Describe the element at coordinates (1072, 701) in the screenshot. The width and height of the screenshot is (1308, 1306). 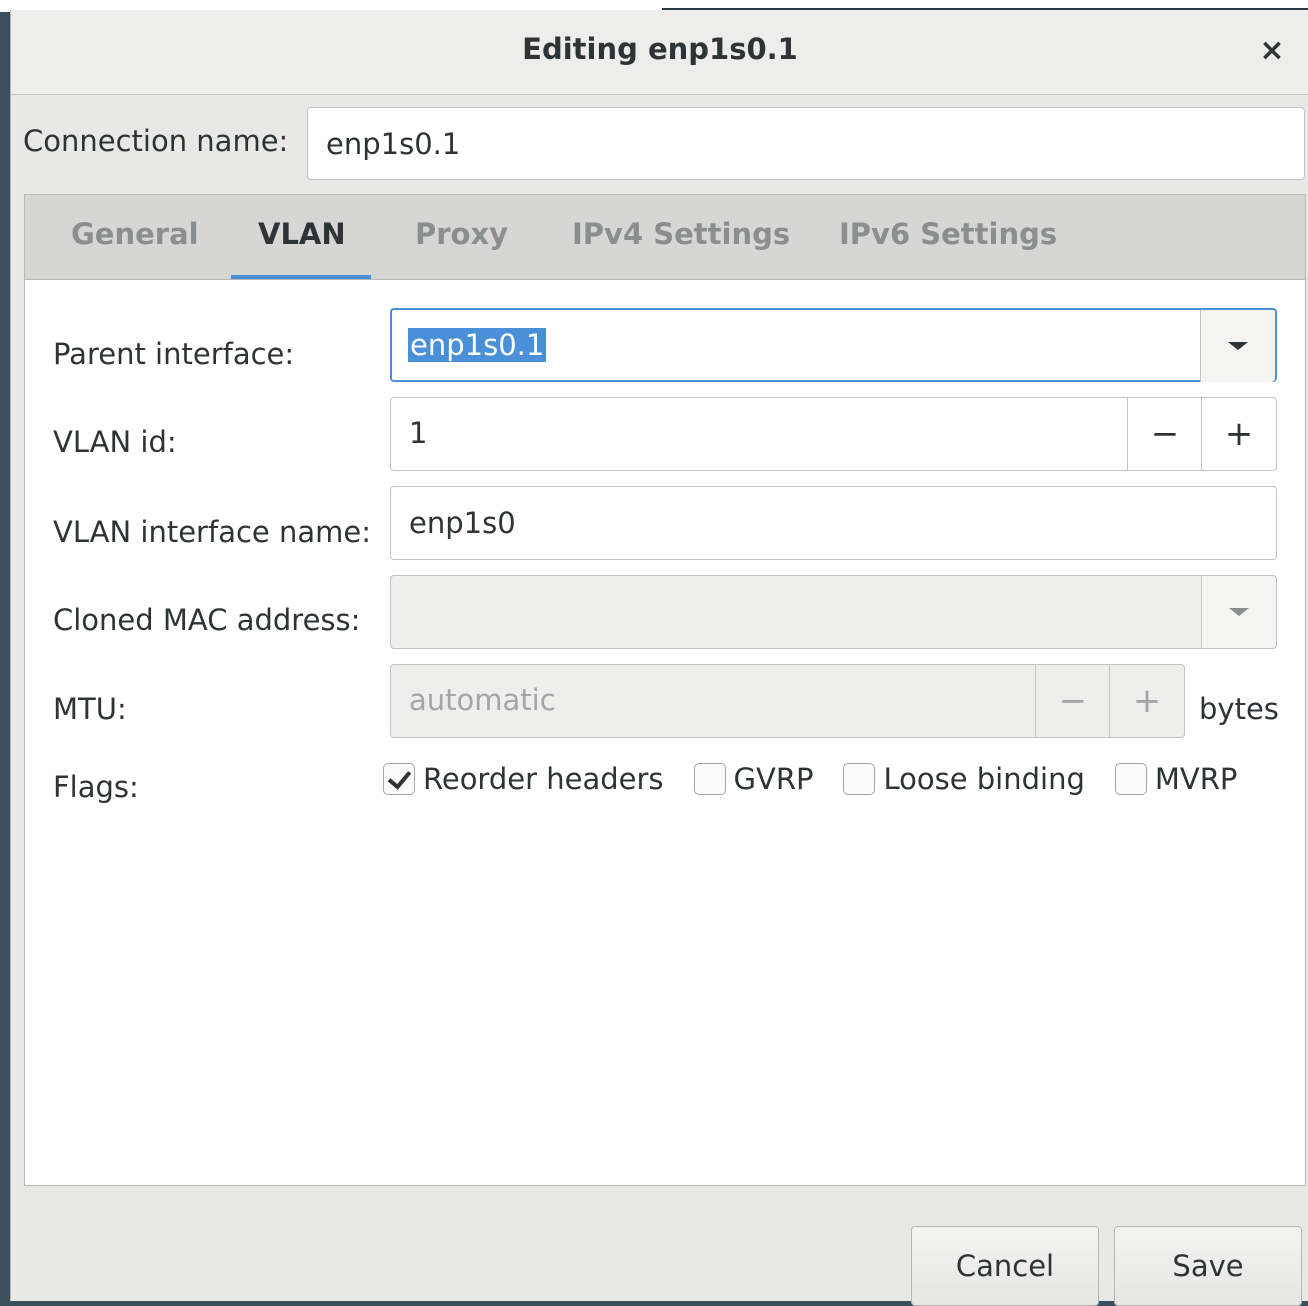
I see `mtu-decrement-button: −` at that location.